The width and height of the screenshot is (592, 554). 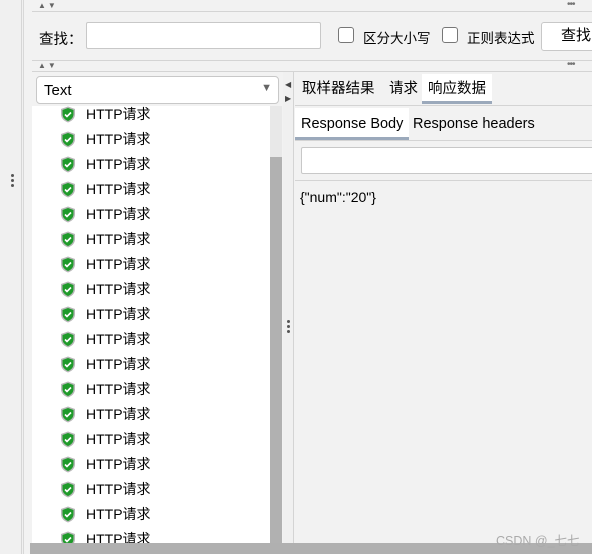 What do you see at coordinates (352, 124) in the screenshot?
I see `subtab-response-body: Response Body` at bounding box center [352, 124].